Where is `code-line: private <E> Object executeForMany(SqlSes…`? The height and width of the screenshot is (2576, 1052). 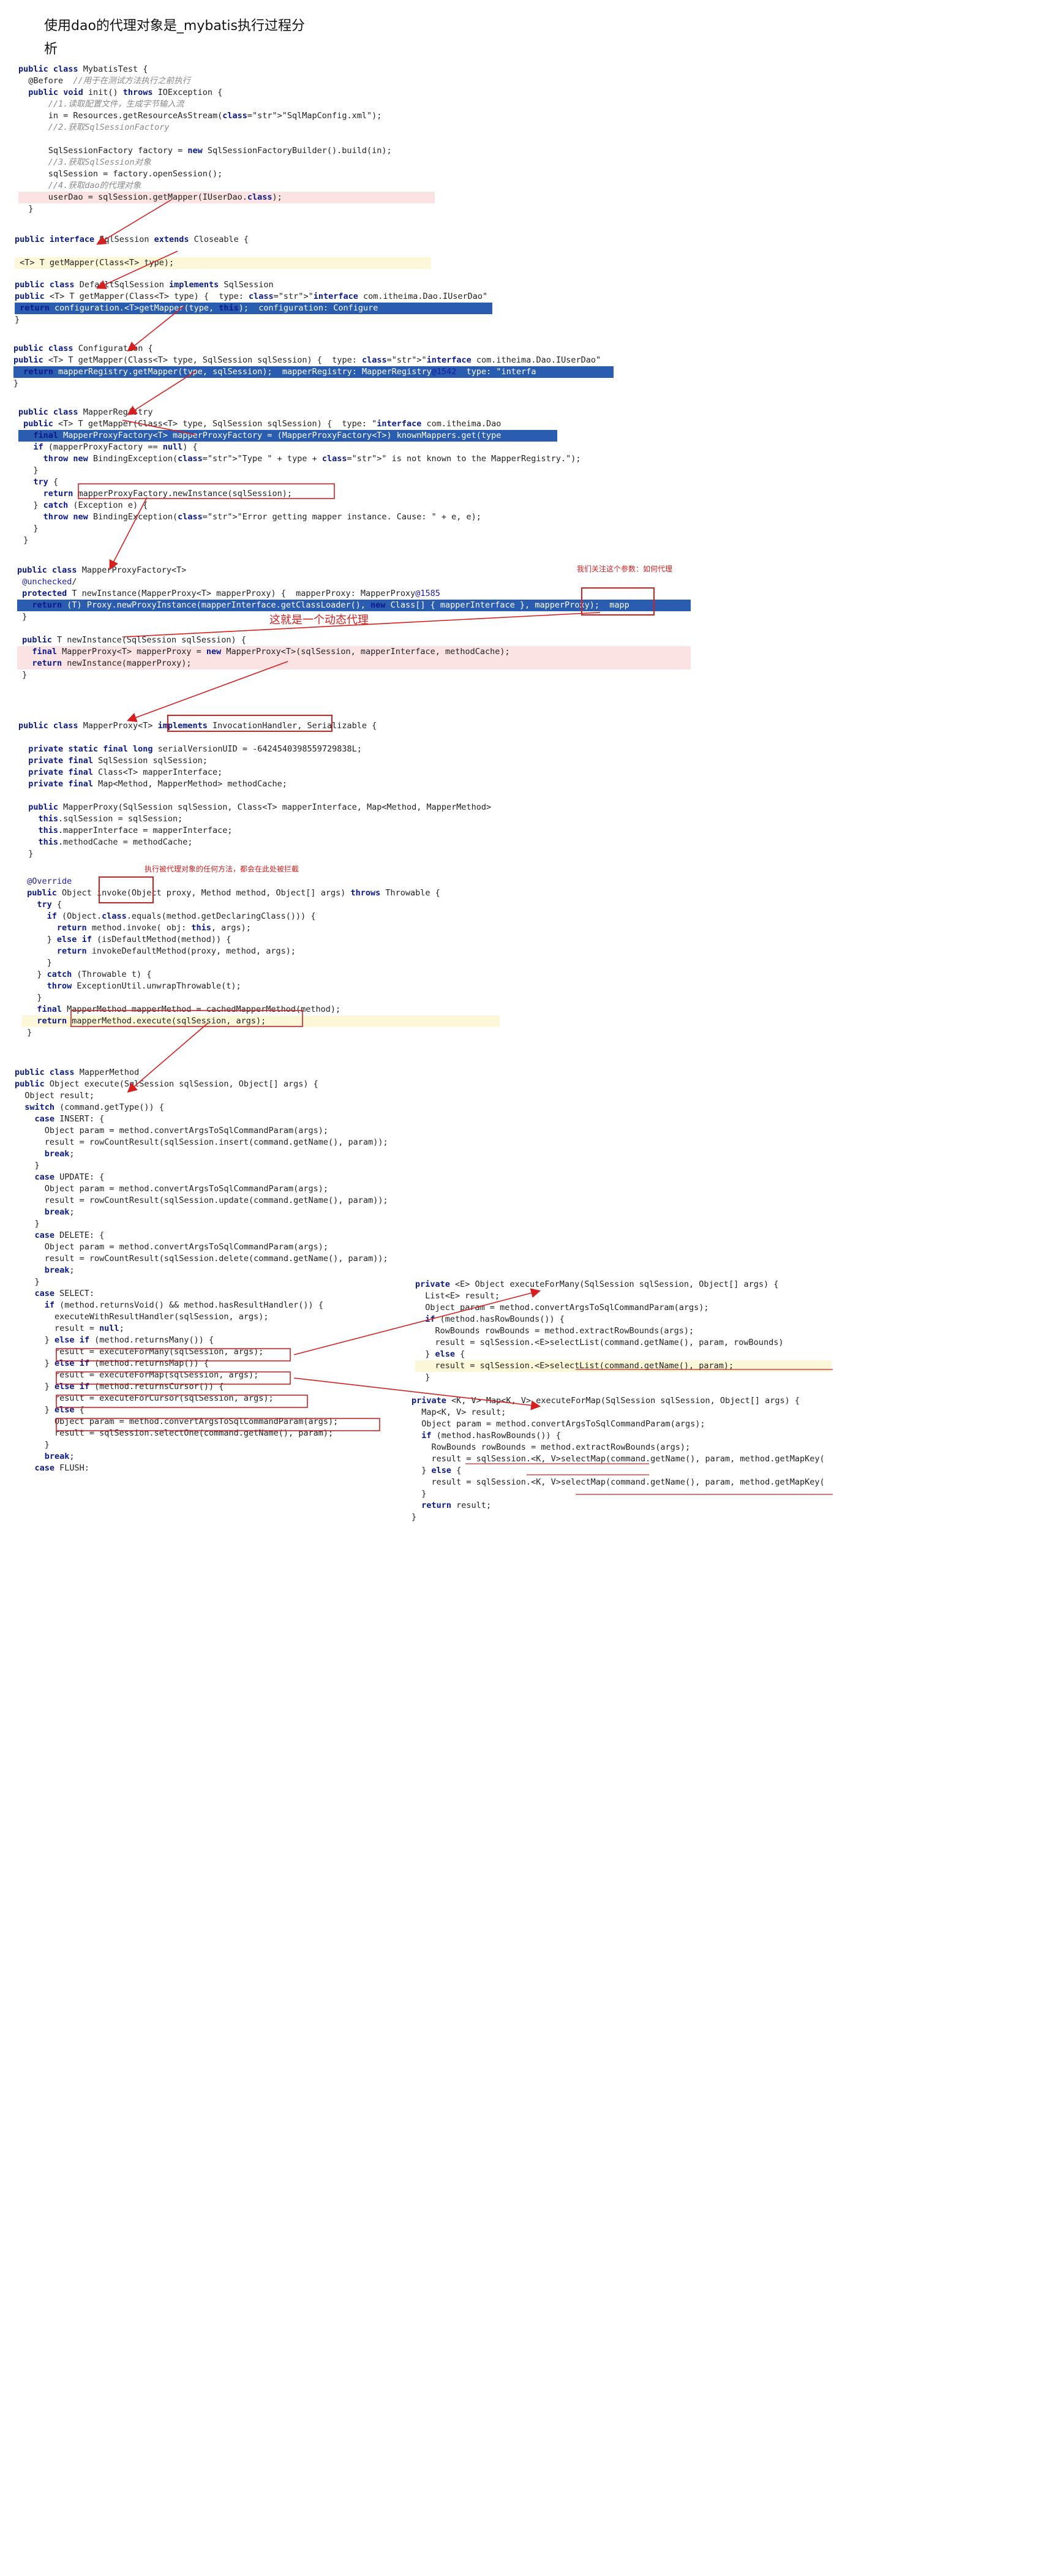 code-line: private <E> Object executeForMany(SqlSes… is located at coordinates (597, 1284).